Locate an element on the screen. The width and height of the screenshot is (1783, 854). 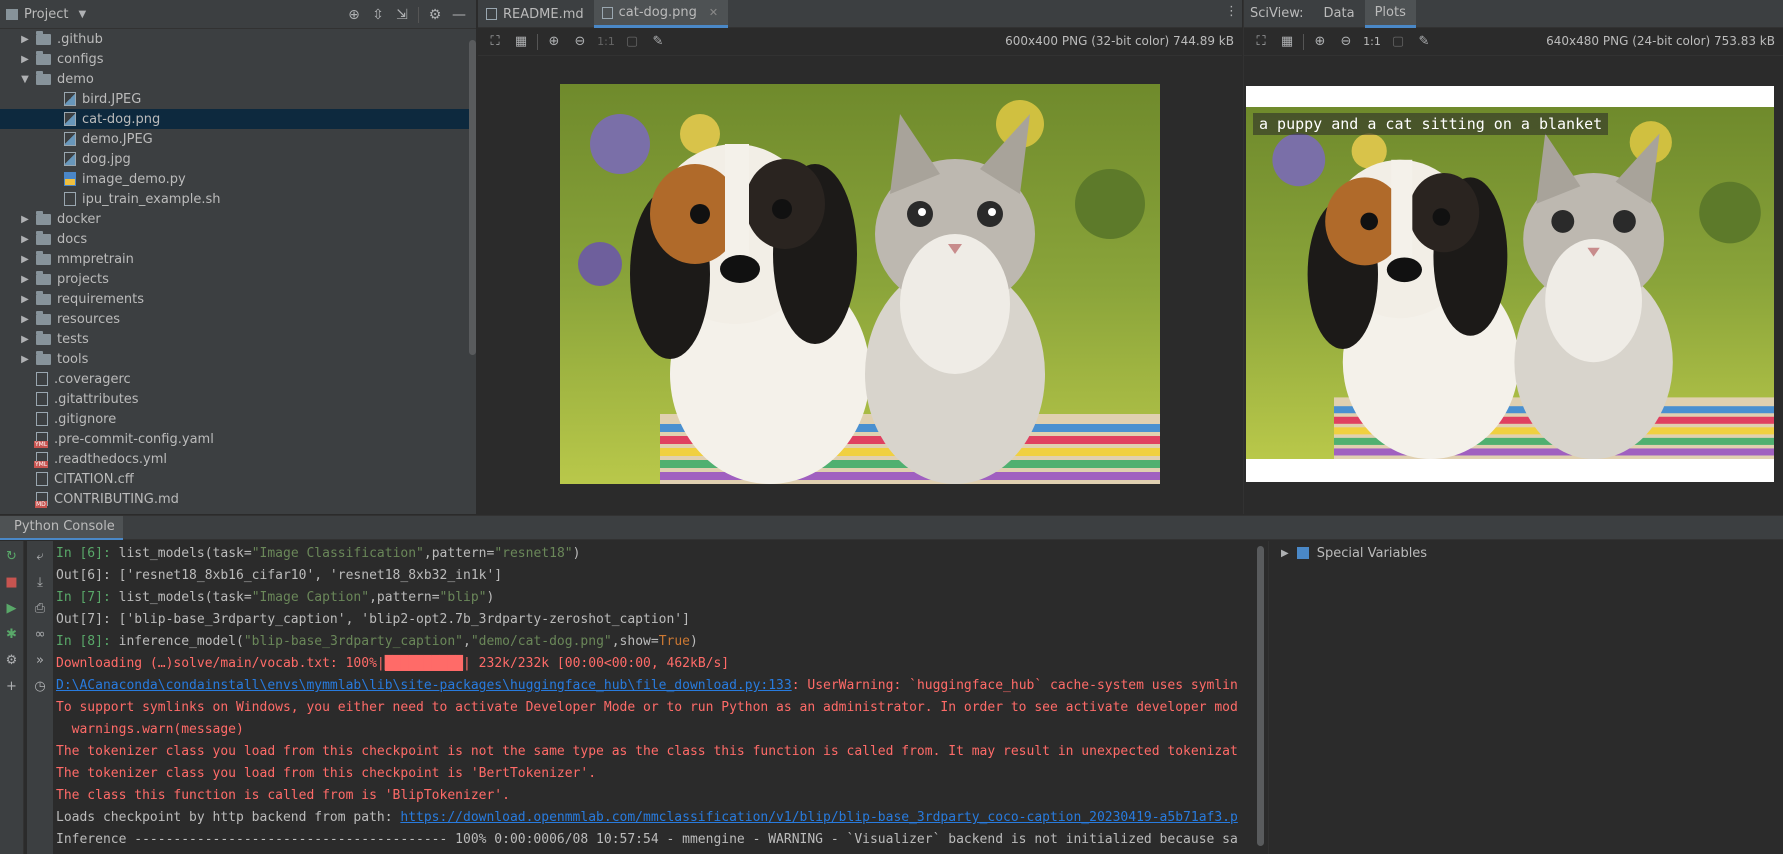
tree-folder: ▶ tests is located at coordinates (235, 339).